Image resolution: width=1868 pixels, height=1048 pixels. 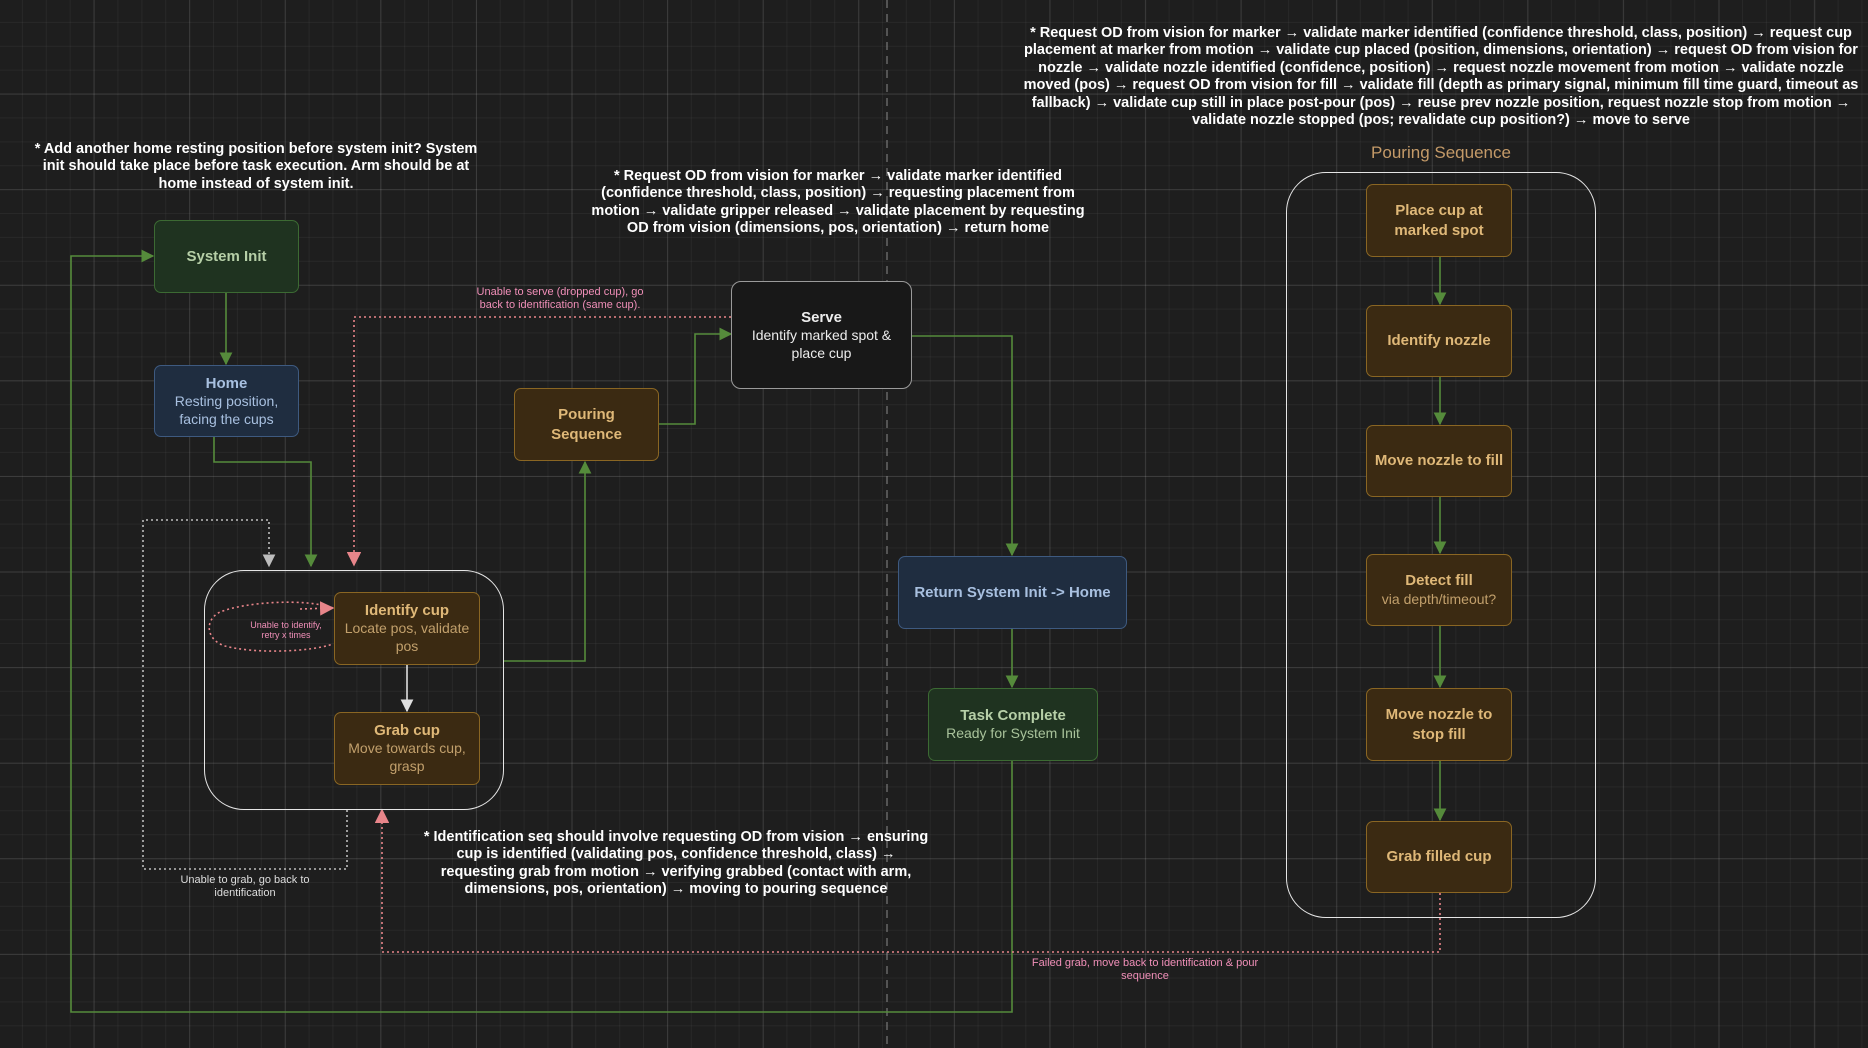 I want to click on node-detect-fill: Detect fill via depth/timeout?, so click(x=1439, y=590).